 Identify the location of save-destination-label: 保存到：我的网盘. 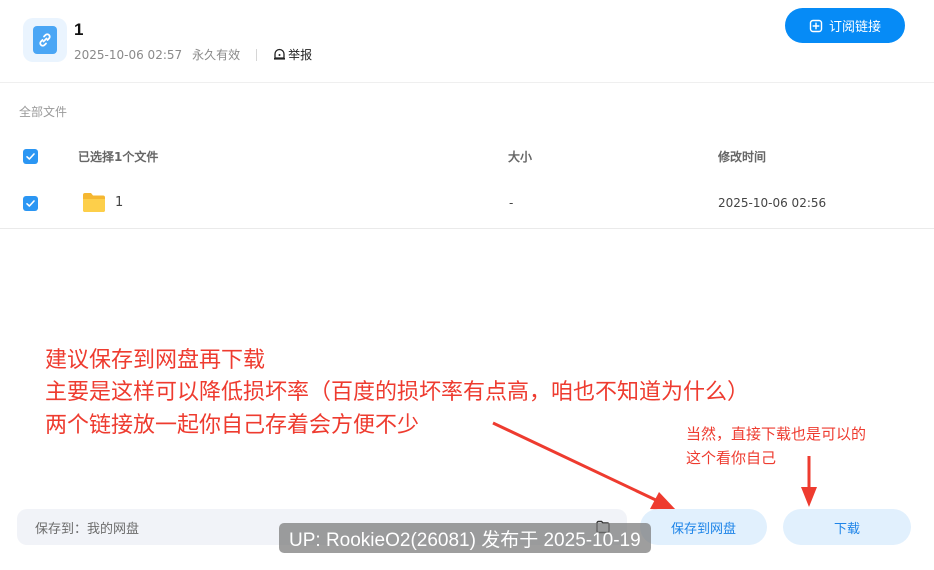
(87, 529).